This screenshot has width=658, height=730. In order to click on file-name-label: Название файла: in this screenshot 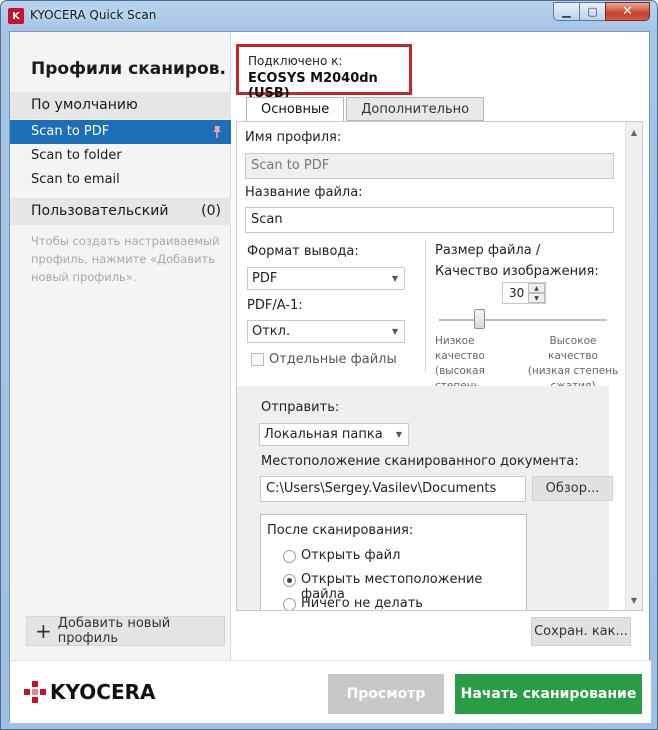, I will do `click(304, 192)`.